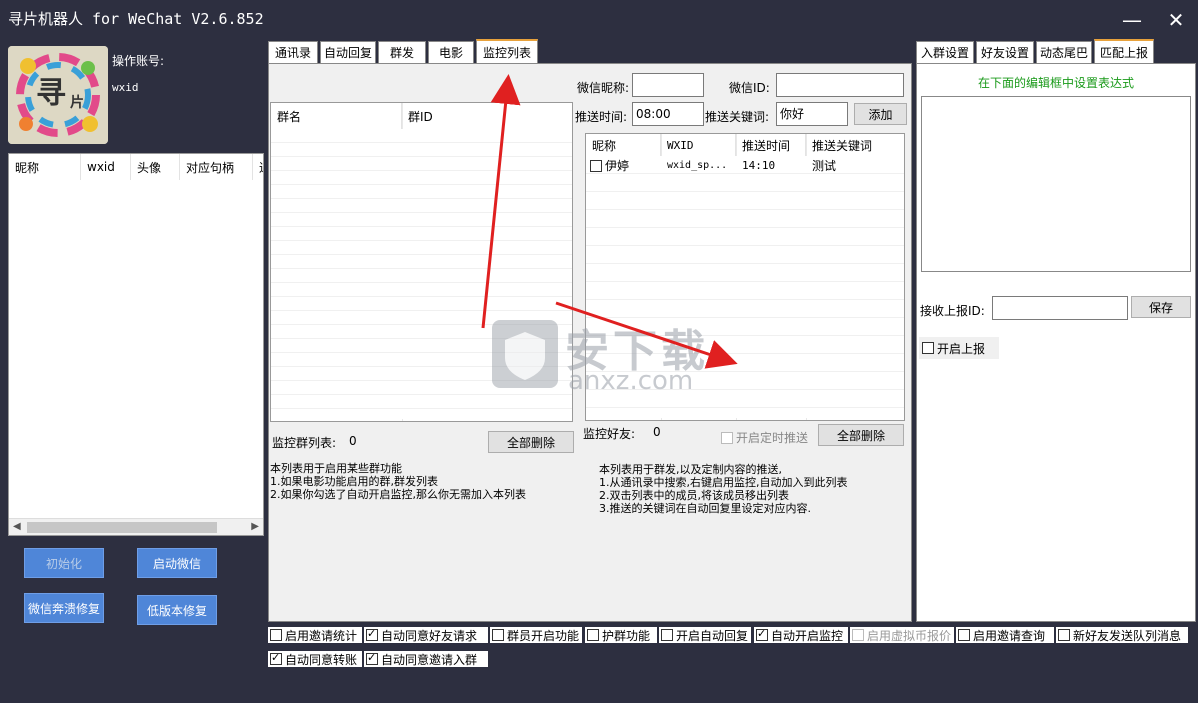 This screenshot has height=703, width=1198. Describe the element at coordinates (609, 221) in the screenshot. I see `annotation-arrows` at that location.